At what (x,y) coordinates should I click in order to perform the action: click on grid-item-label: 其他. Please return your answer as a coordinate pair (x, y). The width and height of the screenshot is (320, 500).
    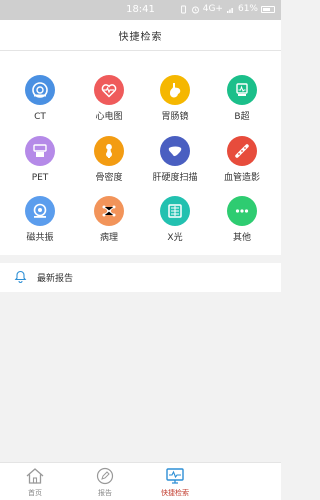
    Looking at the image, I should click on (241, 238).